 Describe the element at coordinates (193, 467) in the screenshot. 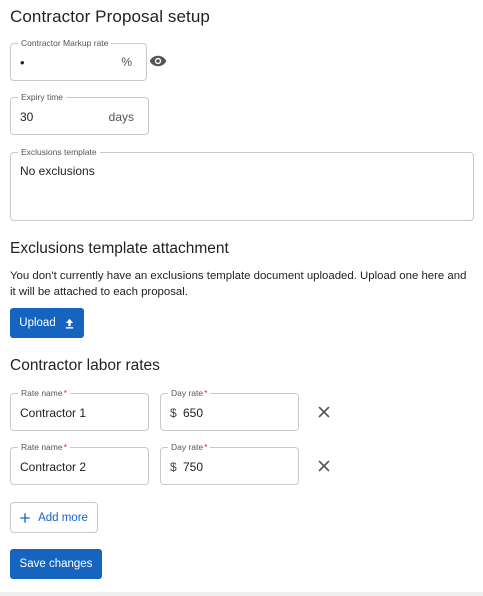

I see `day-rate-value: 750` at that location.